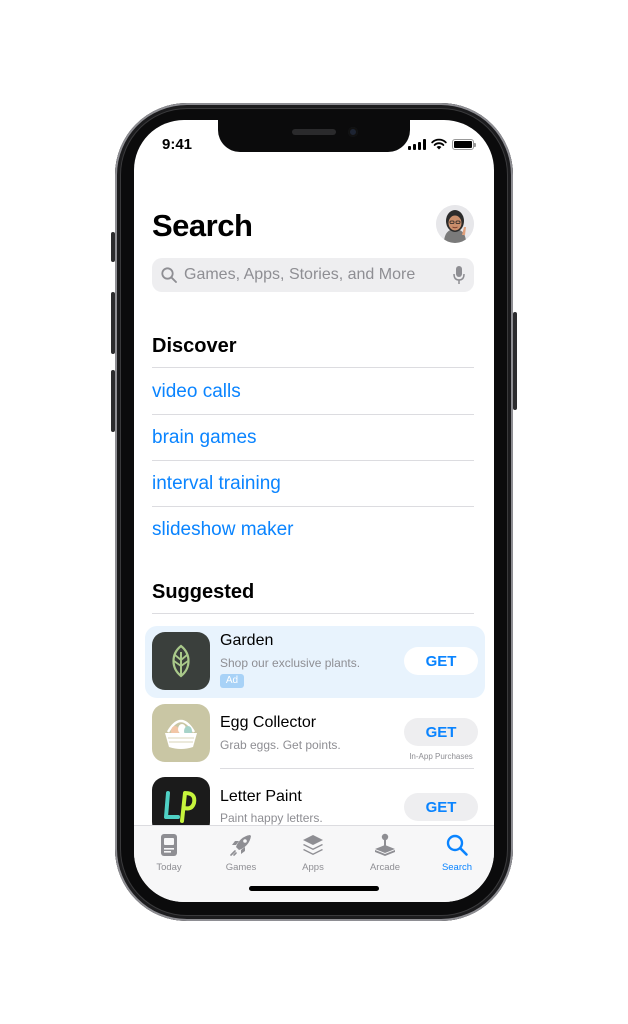 The width and height of the screenshot is (628, 1024). What do you see at coordinates (314, 888) in the screenshot?
I see `home-indicator` at bounding box center [314, 888].